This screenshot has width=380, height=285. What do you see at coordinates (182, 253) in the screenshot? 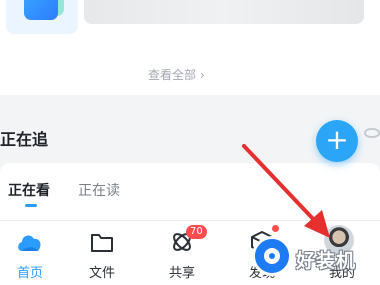
I see `nav-item-share: 70 共享` at bounding box center [182, 253].